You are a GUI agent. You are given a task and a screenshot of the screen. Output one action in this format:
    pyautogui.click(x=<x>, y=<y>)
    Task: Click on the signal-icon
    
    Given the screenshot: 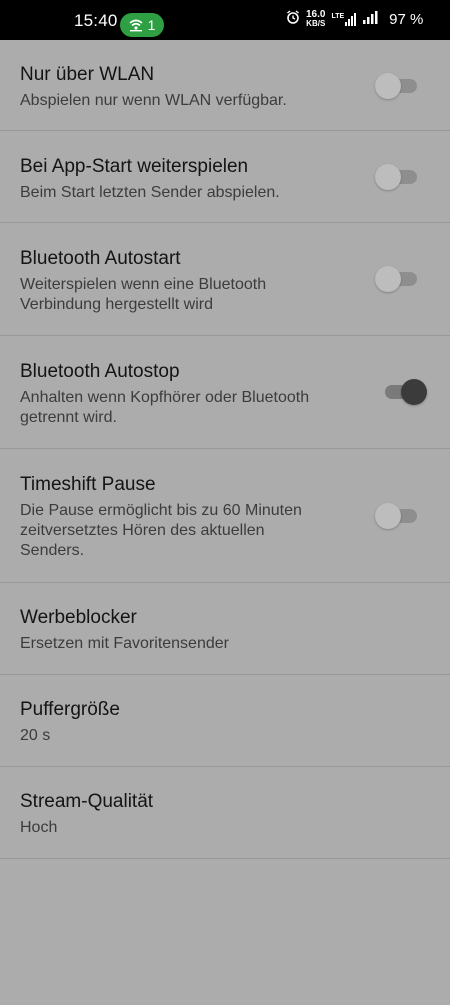 What is the action you would take?
    pyautogui.click(x=371, y=19)
    